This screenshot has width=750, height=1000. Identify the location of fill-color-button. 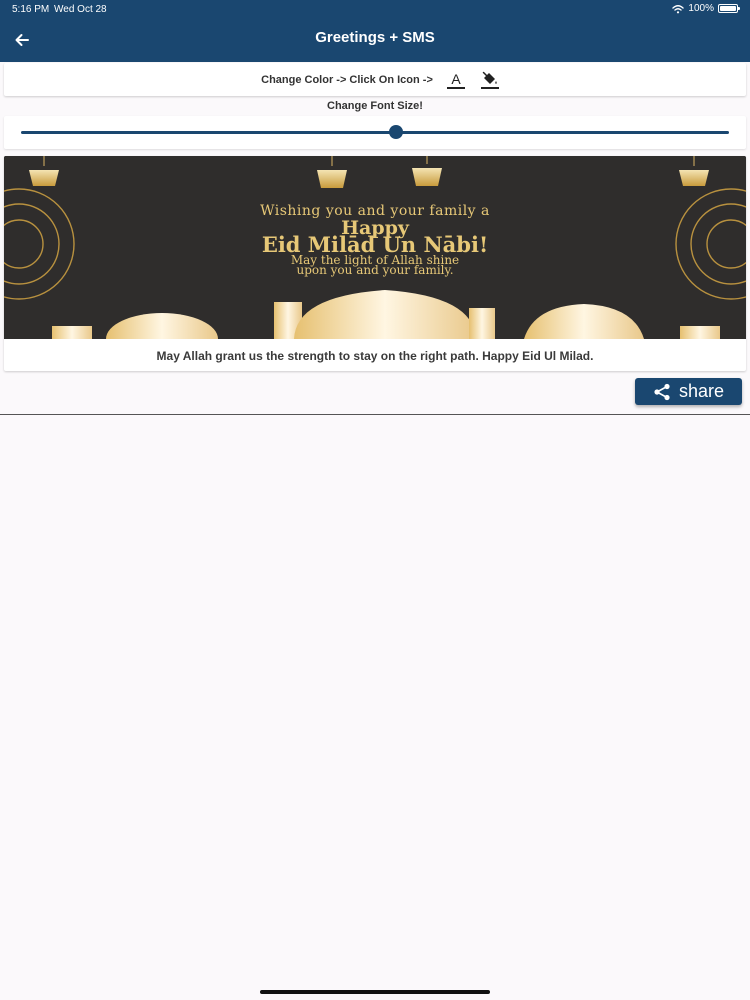
(490, 80).